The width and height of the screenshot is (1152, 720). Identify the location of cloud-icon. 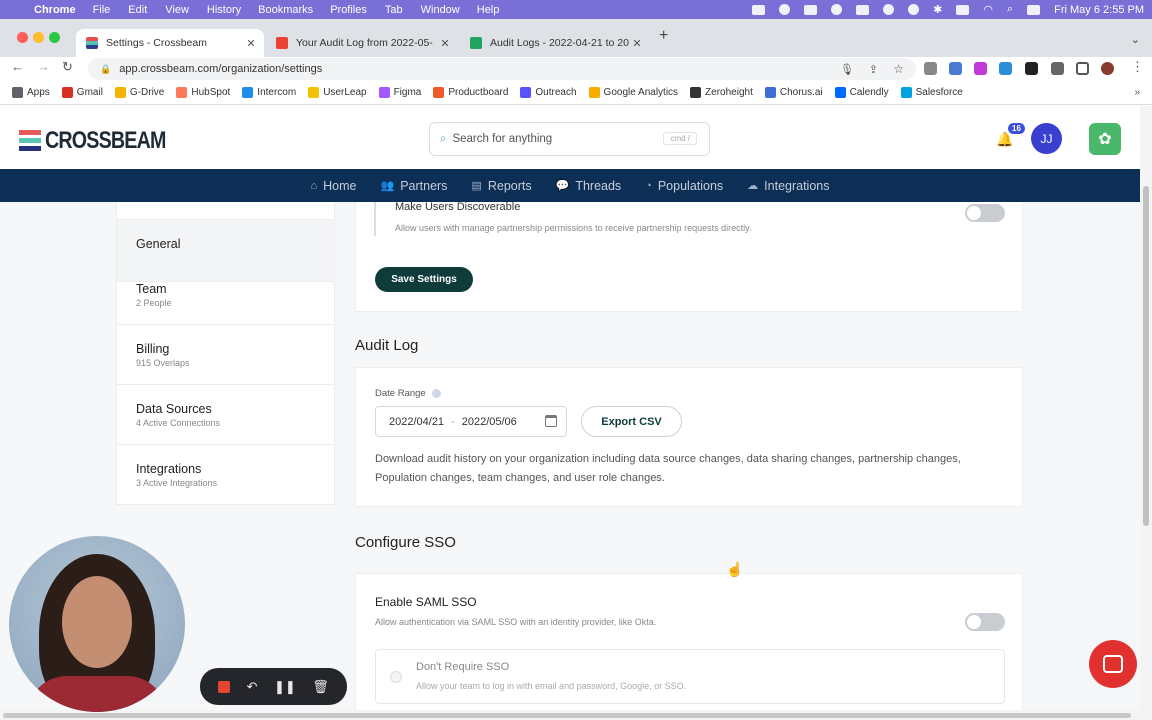
(863, 9).